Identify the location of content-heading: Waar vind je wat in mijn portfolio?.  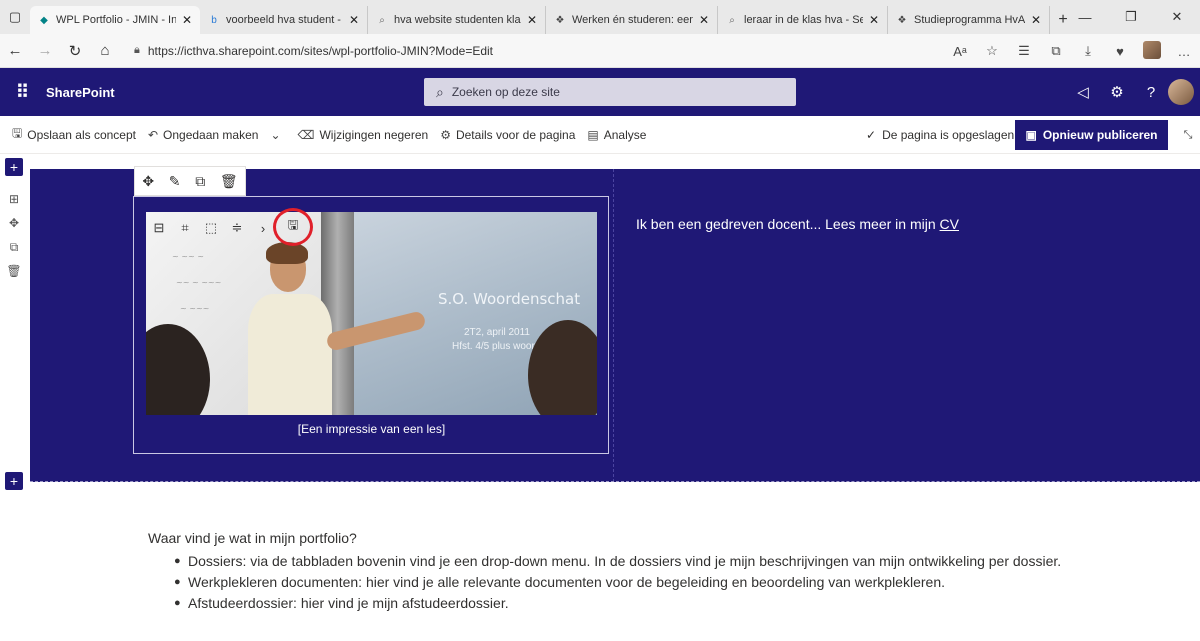
(252, 538).